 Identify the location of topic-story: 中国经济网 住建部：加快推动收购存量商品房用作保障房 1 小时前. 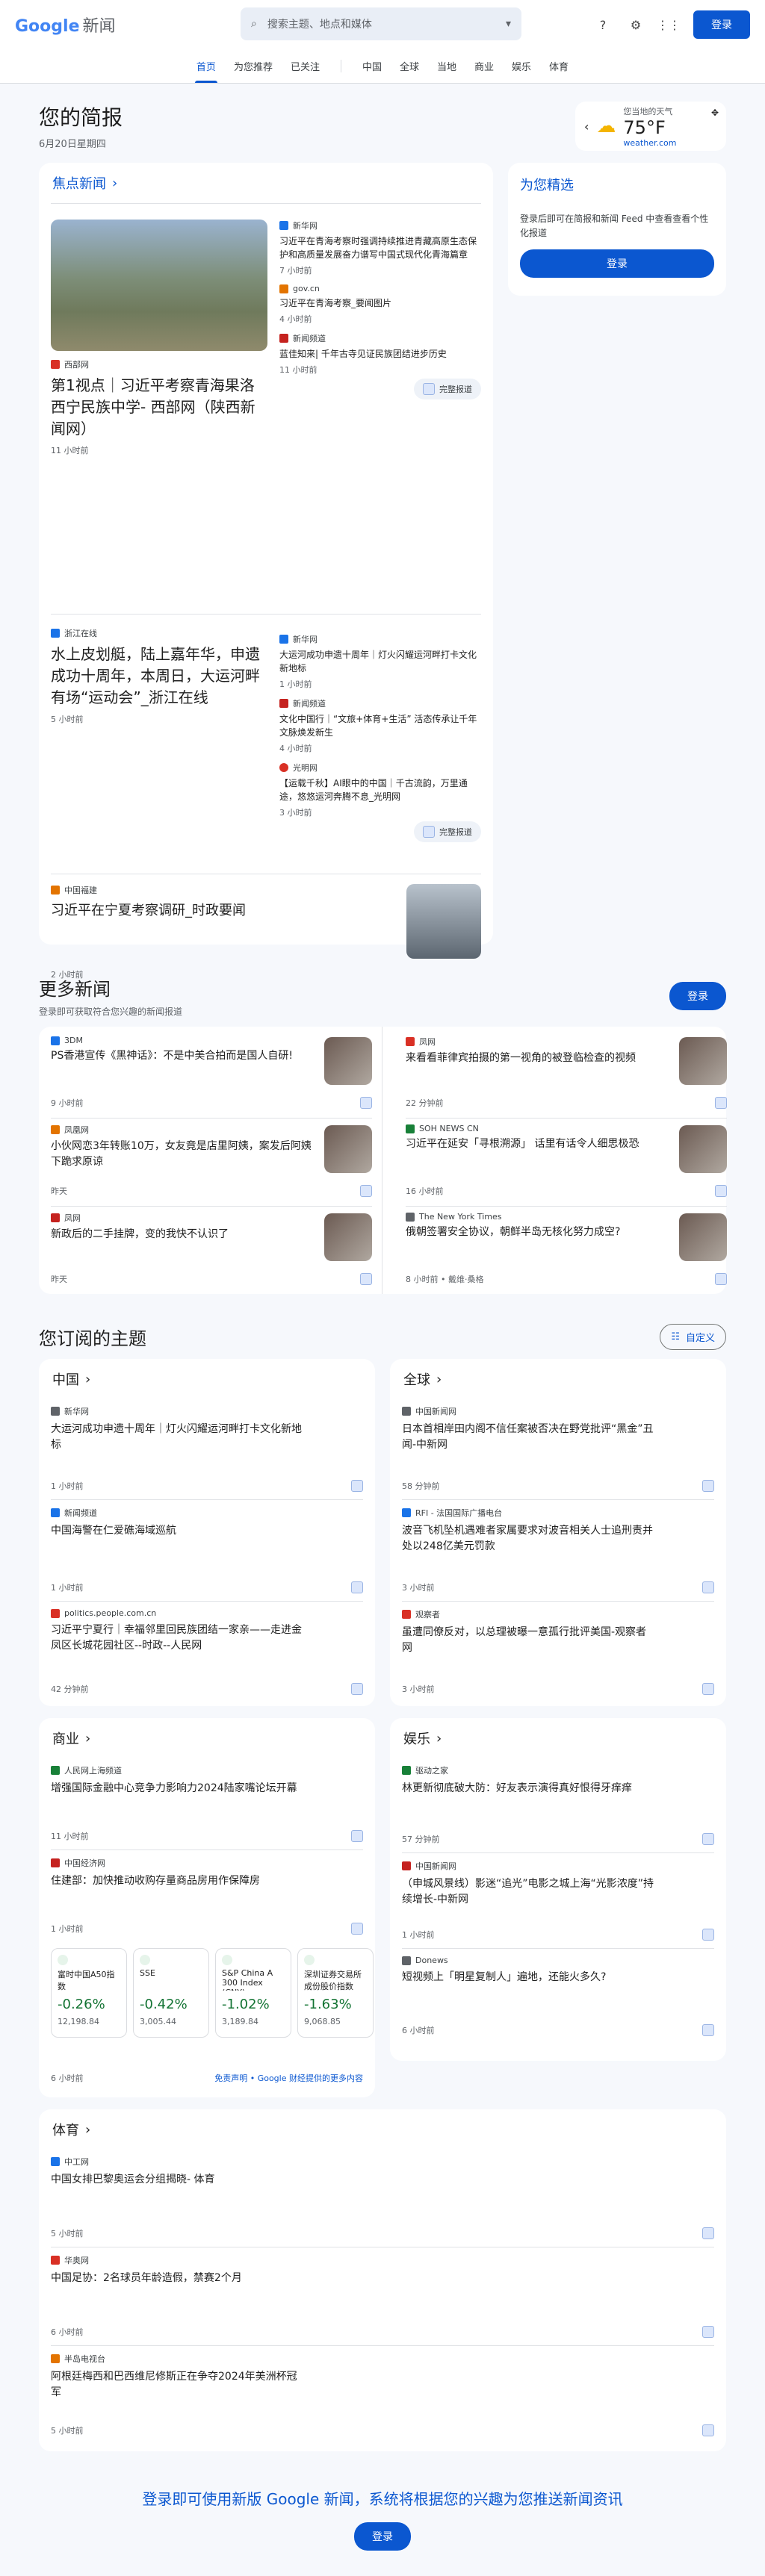
(207, 1896).